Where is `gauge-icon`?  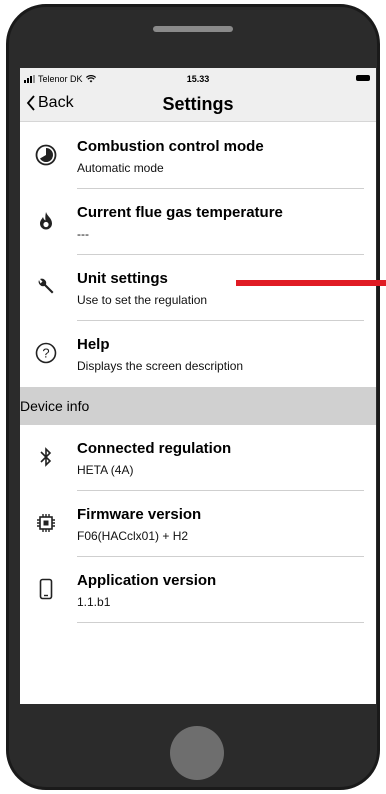 gauge-icon is located at coordinates (46, 155).